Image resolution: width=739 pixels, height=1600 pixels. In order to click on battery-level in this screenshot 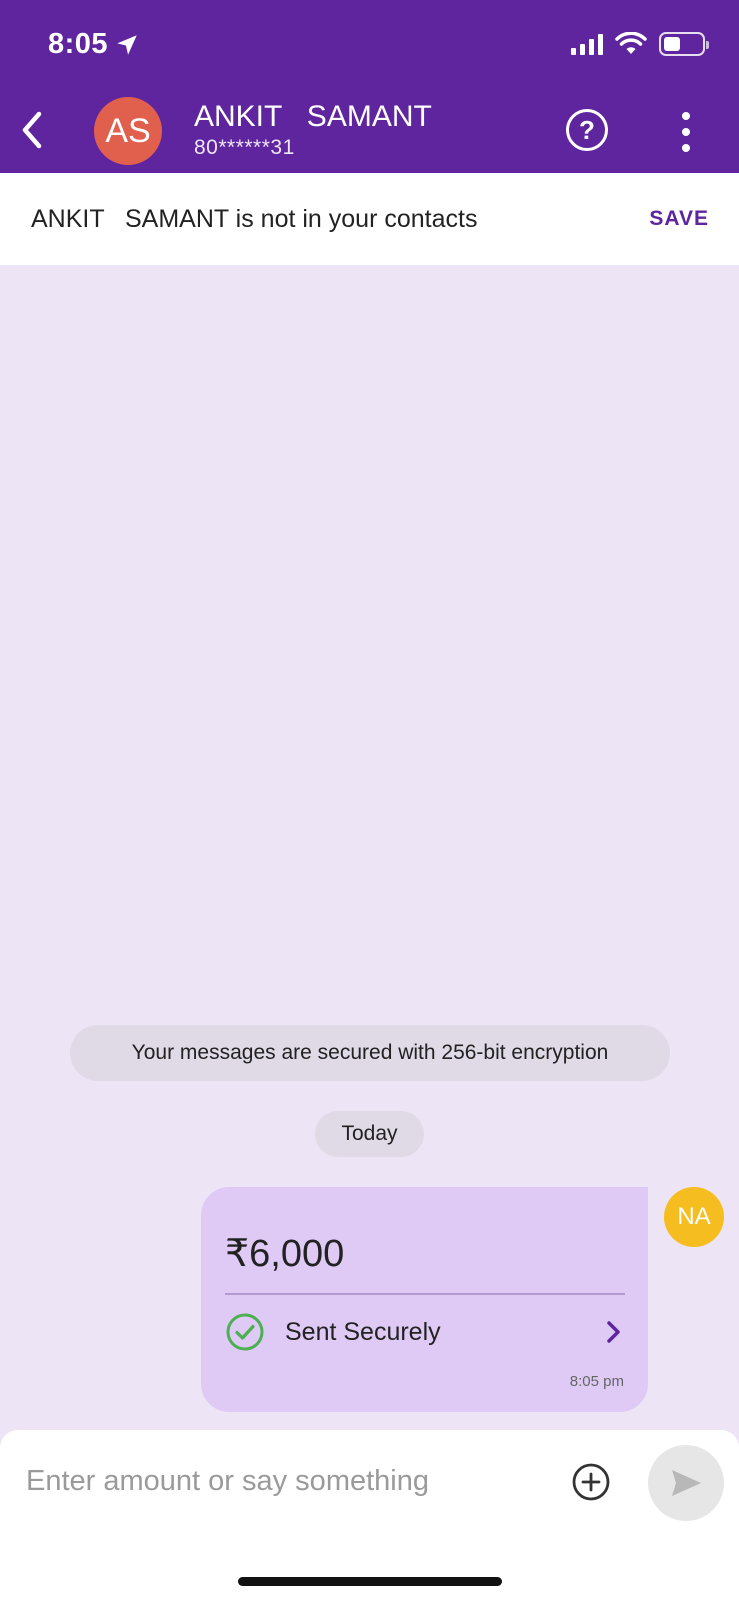, I will do `click(672, 44)`.